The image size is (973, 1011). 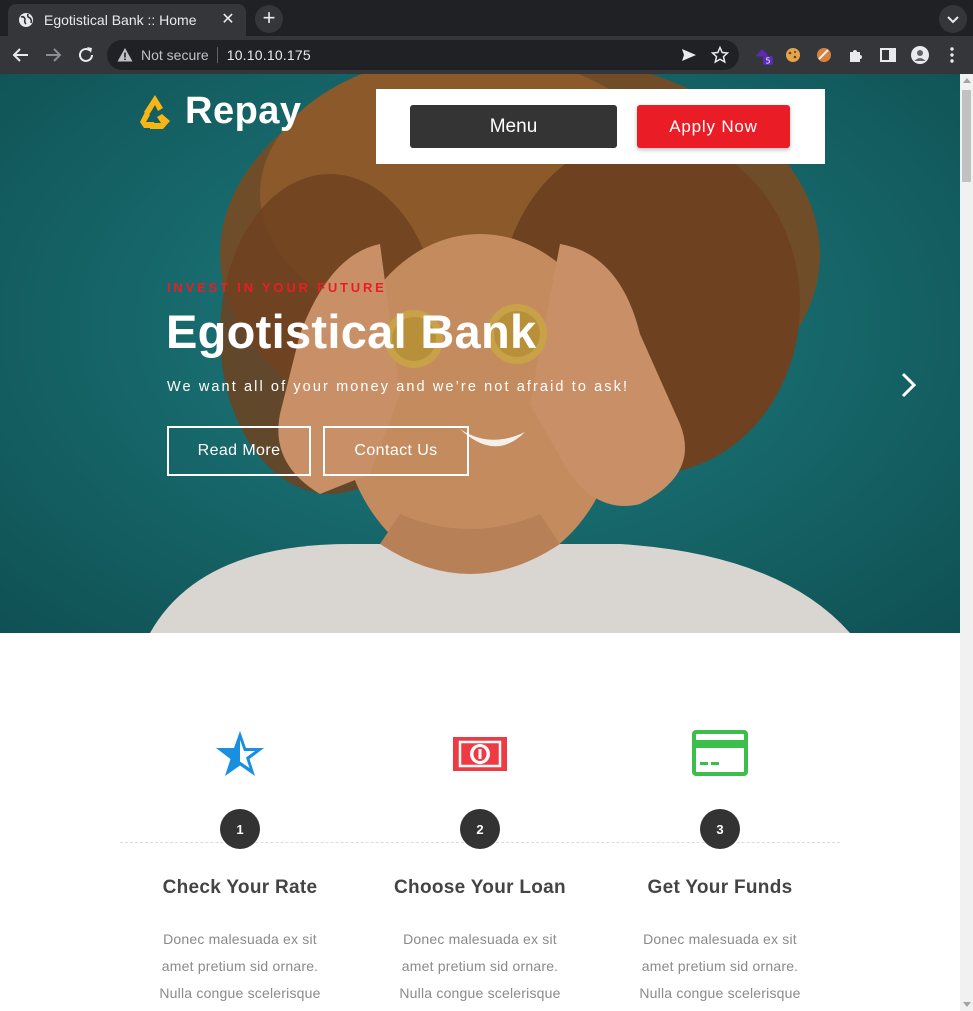 I want to click on step-title: Get Your Funds, so click(x=720, y=887).